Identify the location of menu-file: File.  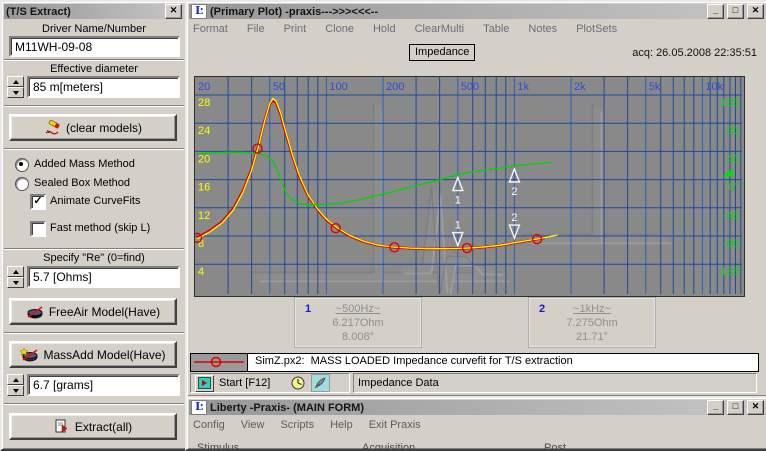
(256, 31).